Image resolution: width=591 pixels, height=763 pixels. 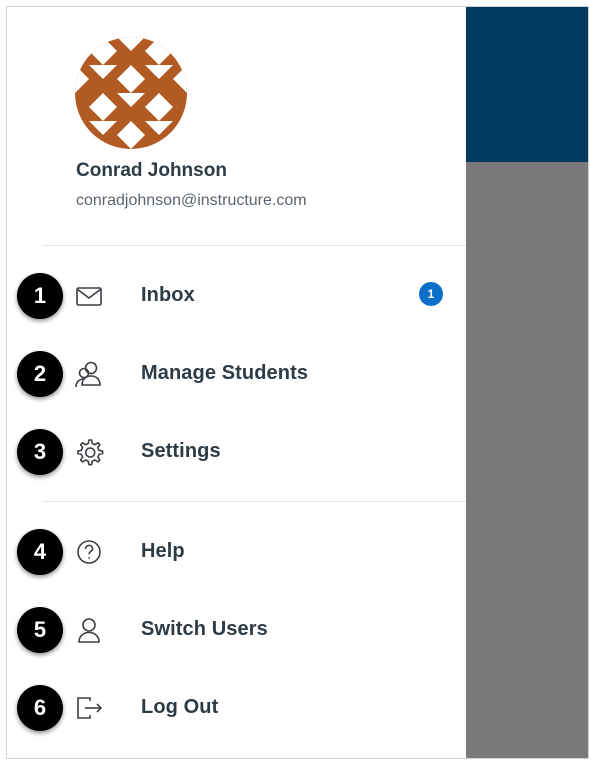 What do you see at coordinates (181, 451) in the screenshot?
I see `menu-item-label: Settings` at bounding box center [181, 451].